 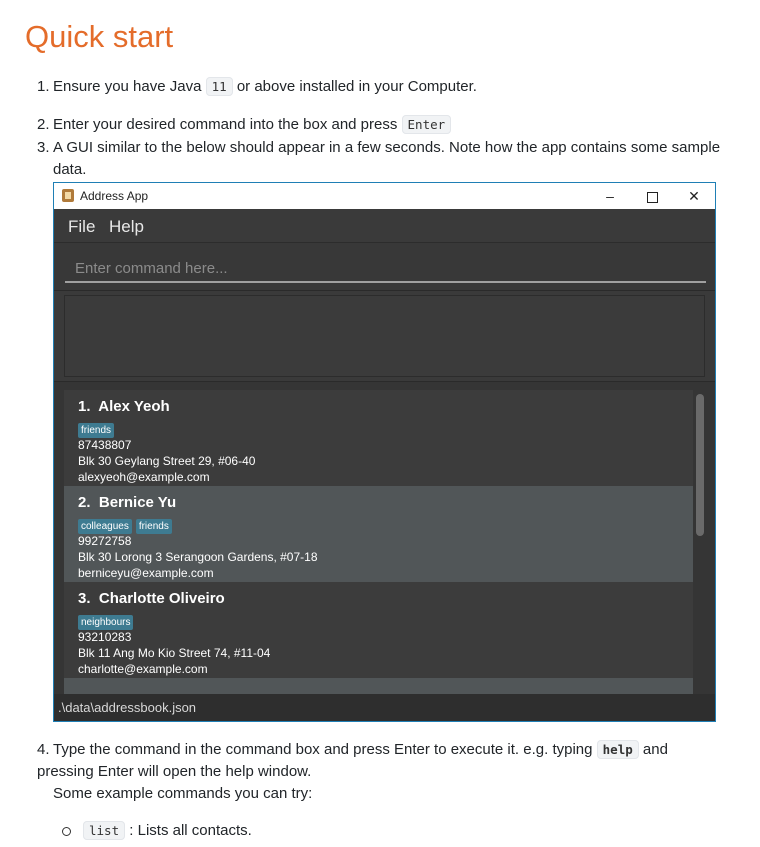 What do you see at coordinates (174, 653) in the screenshot?
I see `person-address: Blk 11 Ang Mo Kio Street 74, #11-04` at bounding box center [174, 653].